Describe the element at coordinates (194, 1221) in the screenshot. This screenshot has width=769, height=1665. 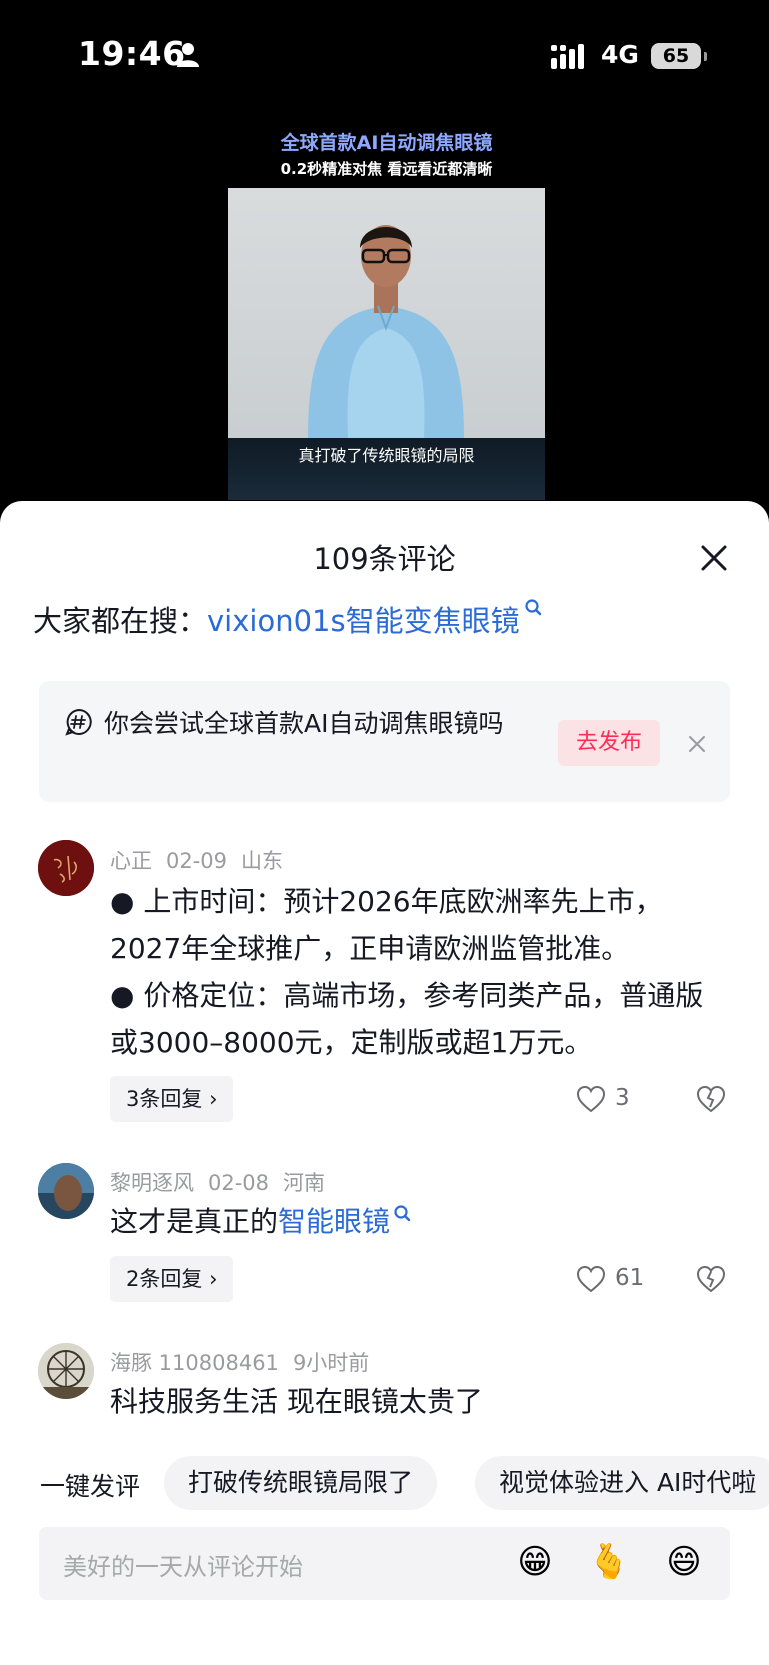
I see `comment-text-plain: 这才是真正的` at that location.